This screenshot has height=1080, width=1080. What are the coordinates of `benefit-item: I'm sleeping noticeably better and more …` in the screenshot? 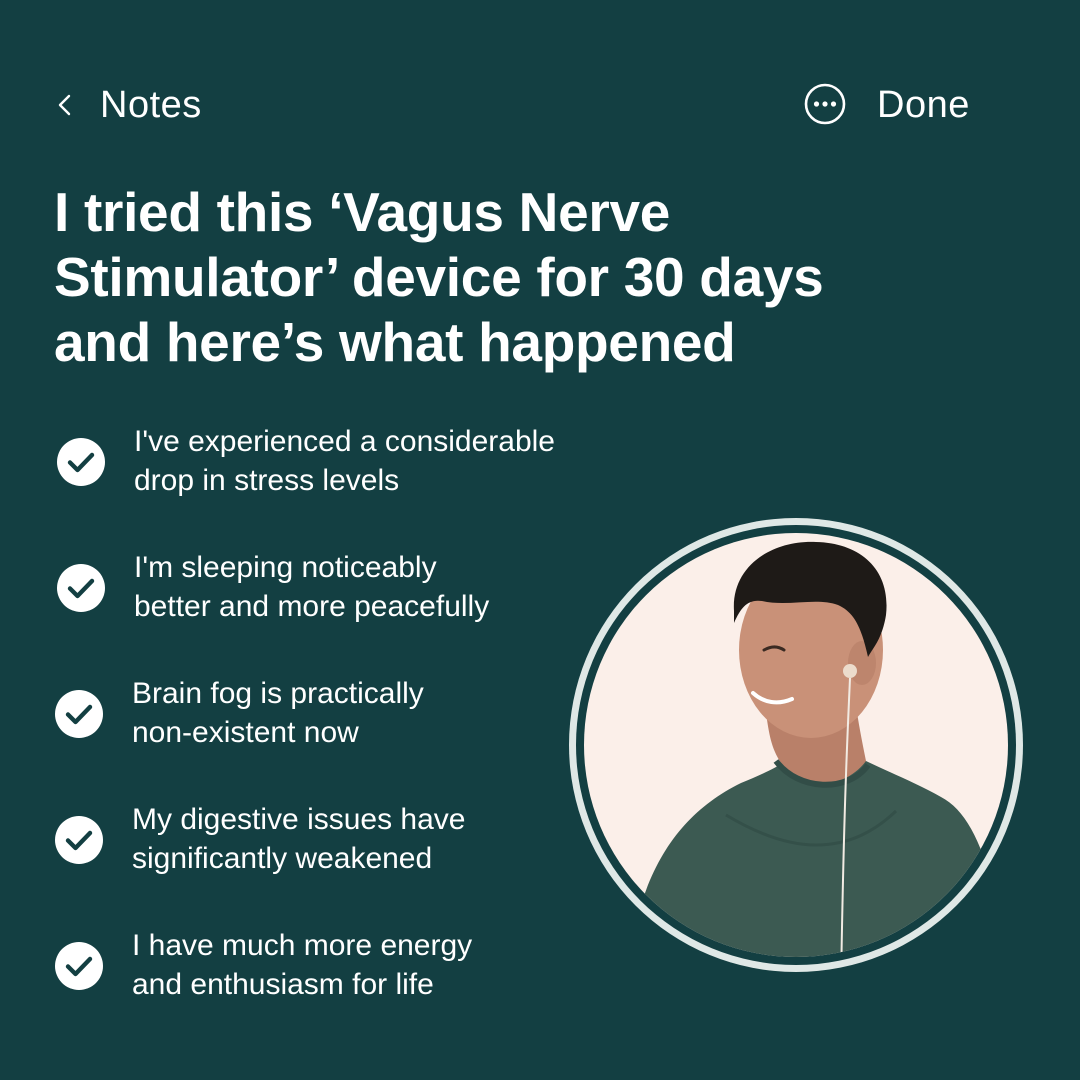 It's located at (344, 593).